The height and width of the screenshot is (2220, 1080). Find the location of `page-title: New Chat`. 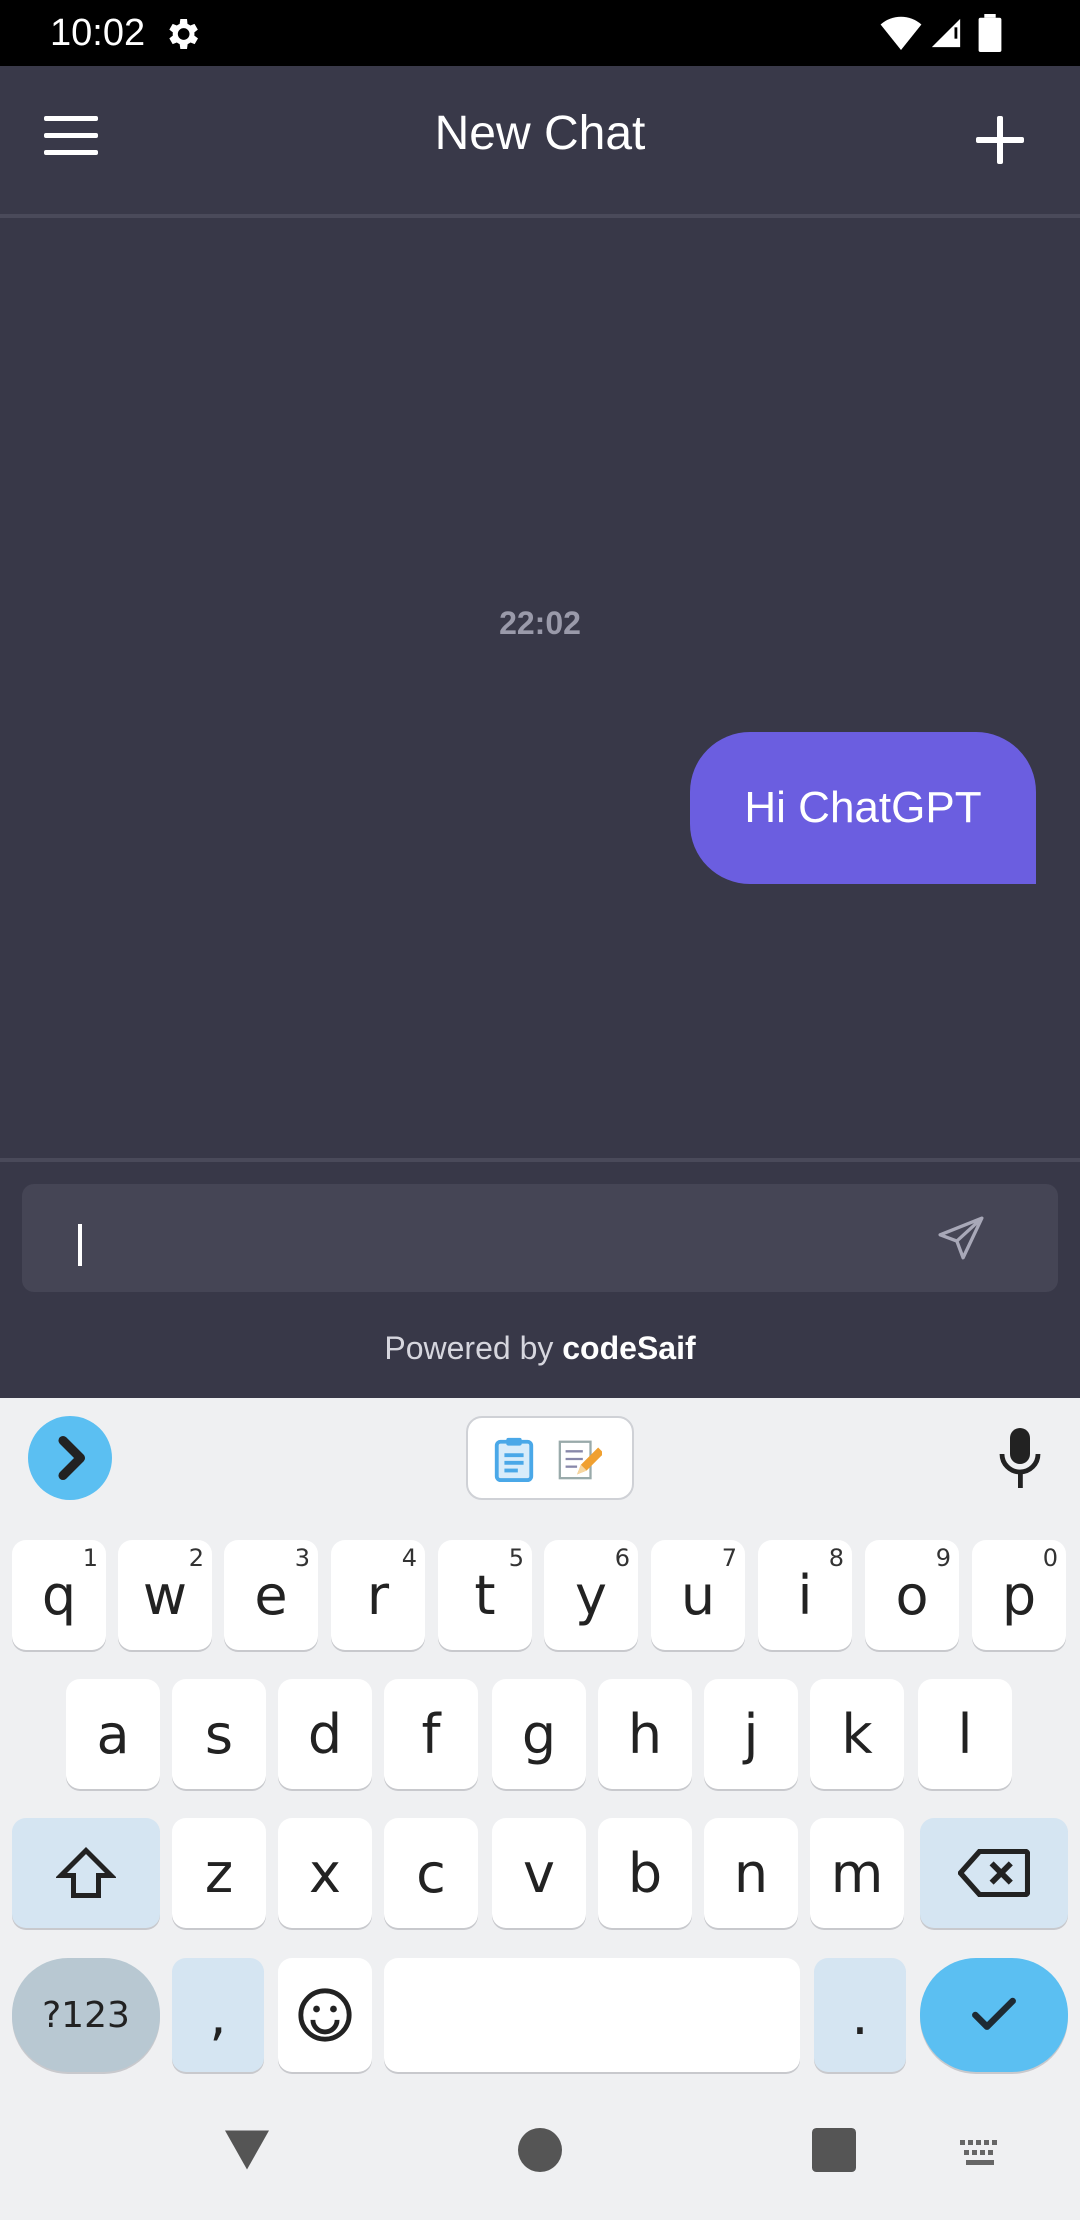

page-title: New Chat is located at coordinates (540, 133).